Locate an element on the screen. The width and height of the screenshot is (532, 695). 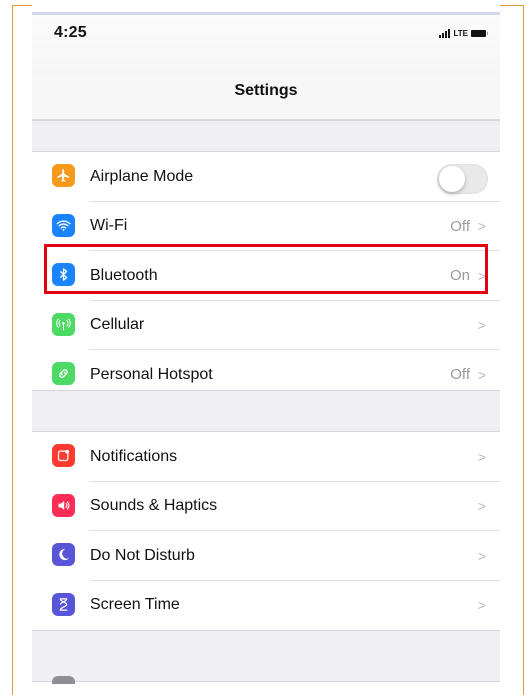
hotspot-icon is located at coordinates (63, 373).